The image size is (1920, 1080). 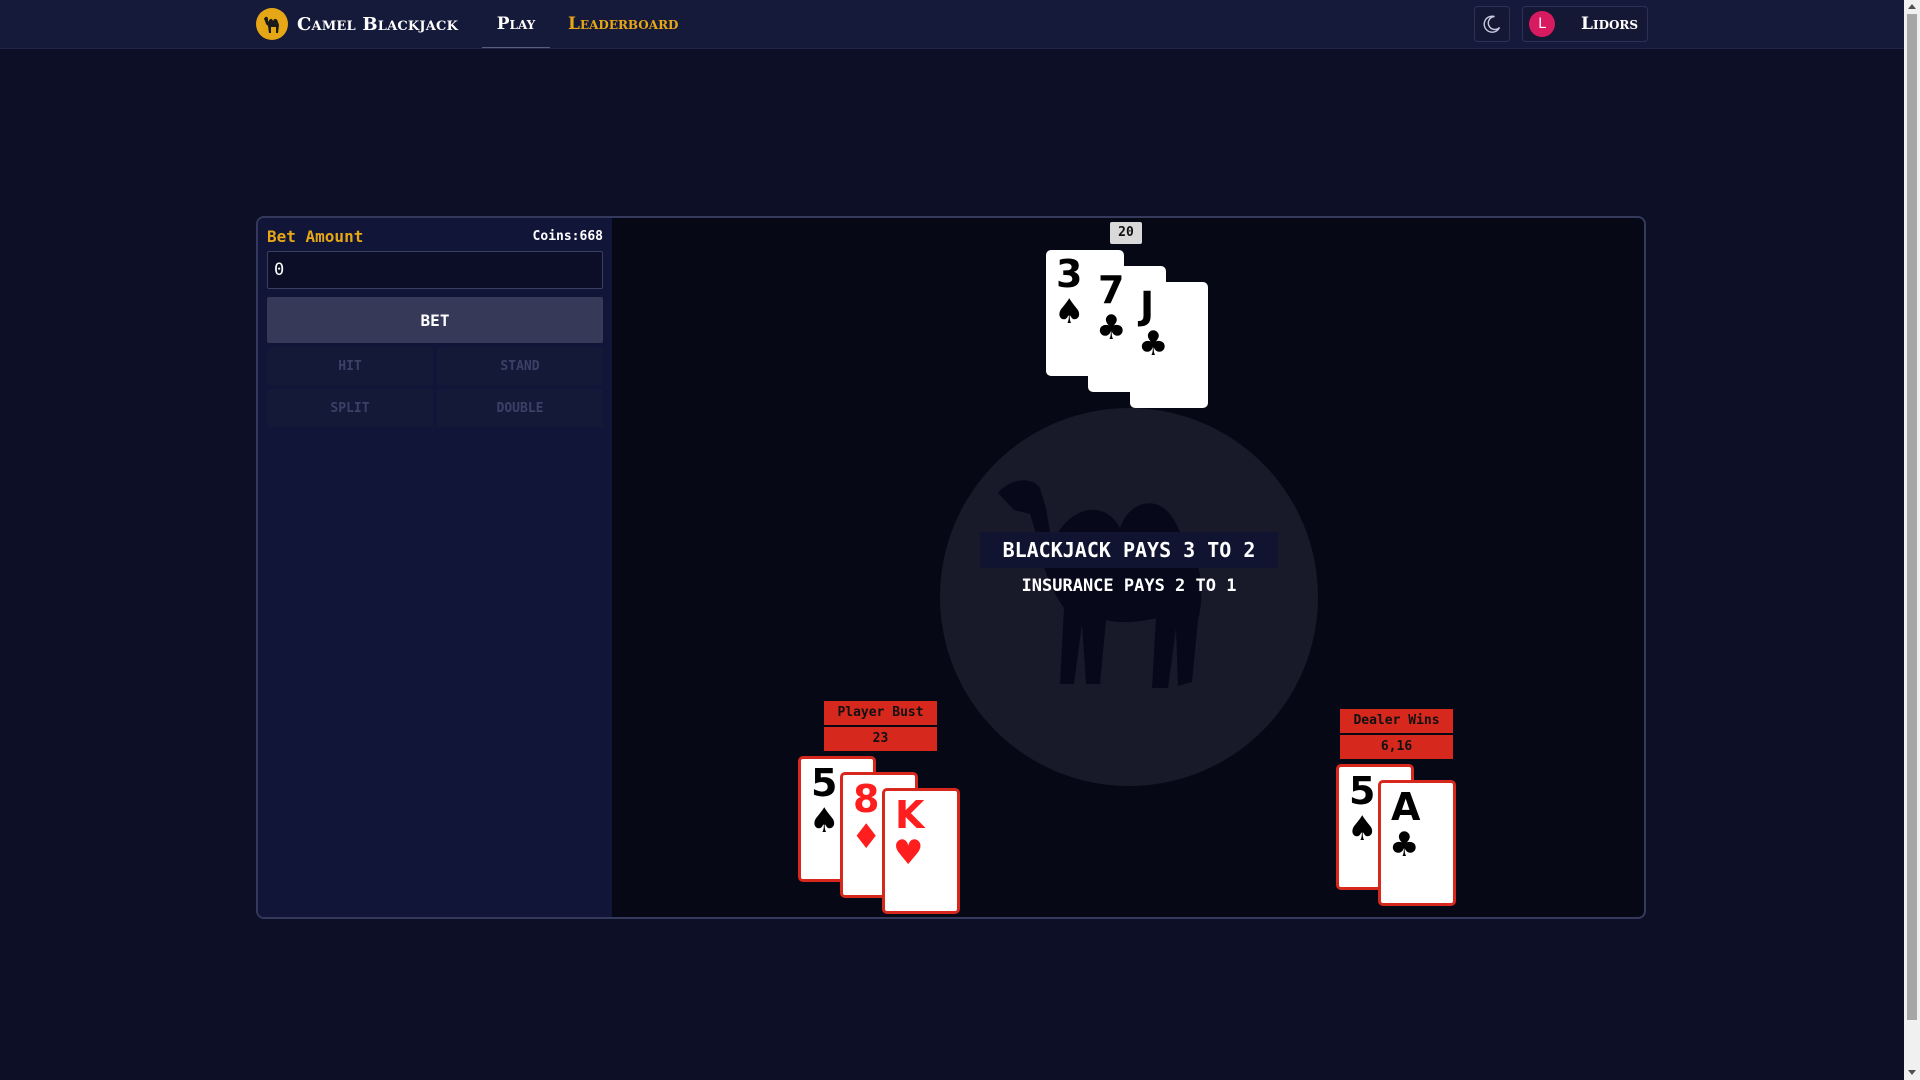 I want to click on diamond-suit-icon: ♦, so click(x=866, y=837).